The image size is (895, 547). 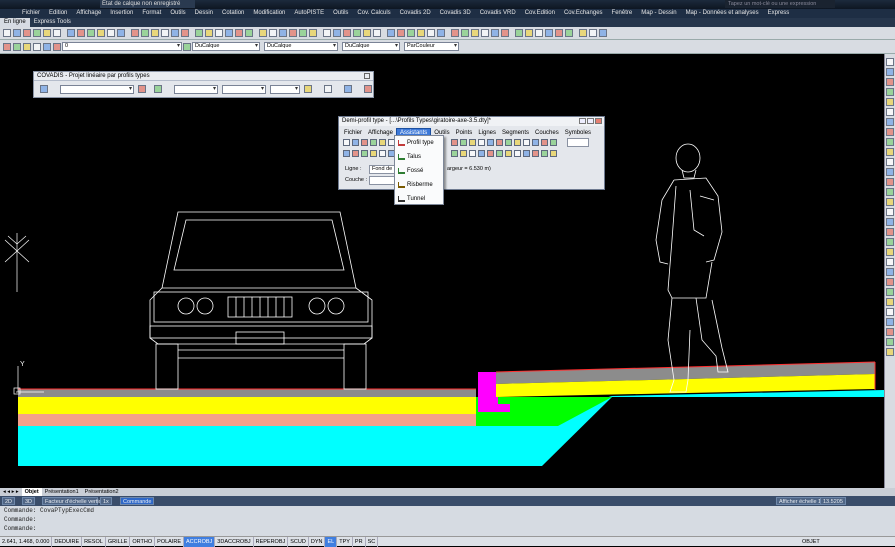 What do you see at coordinates (309, 13) in the screenshot?
I see `menu-item: AutoPISTE` at bounding box center [309, 13].